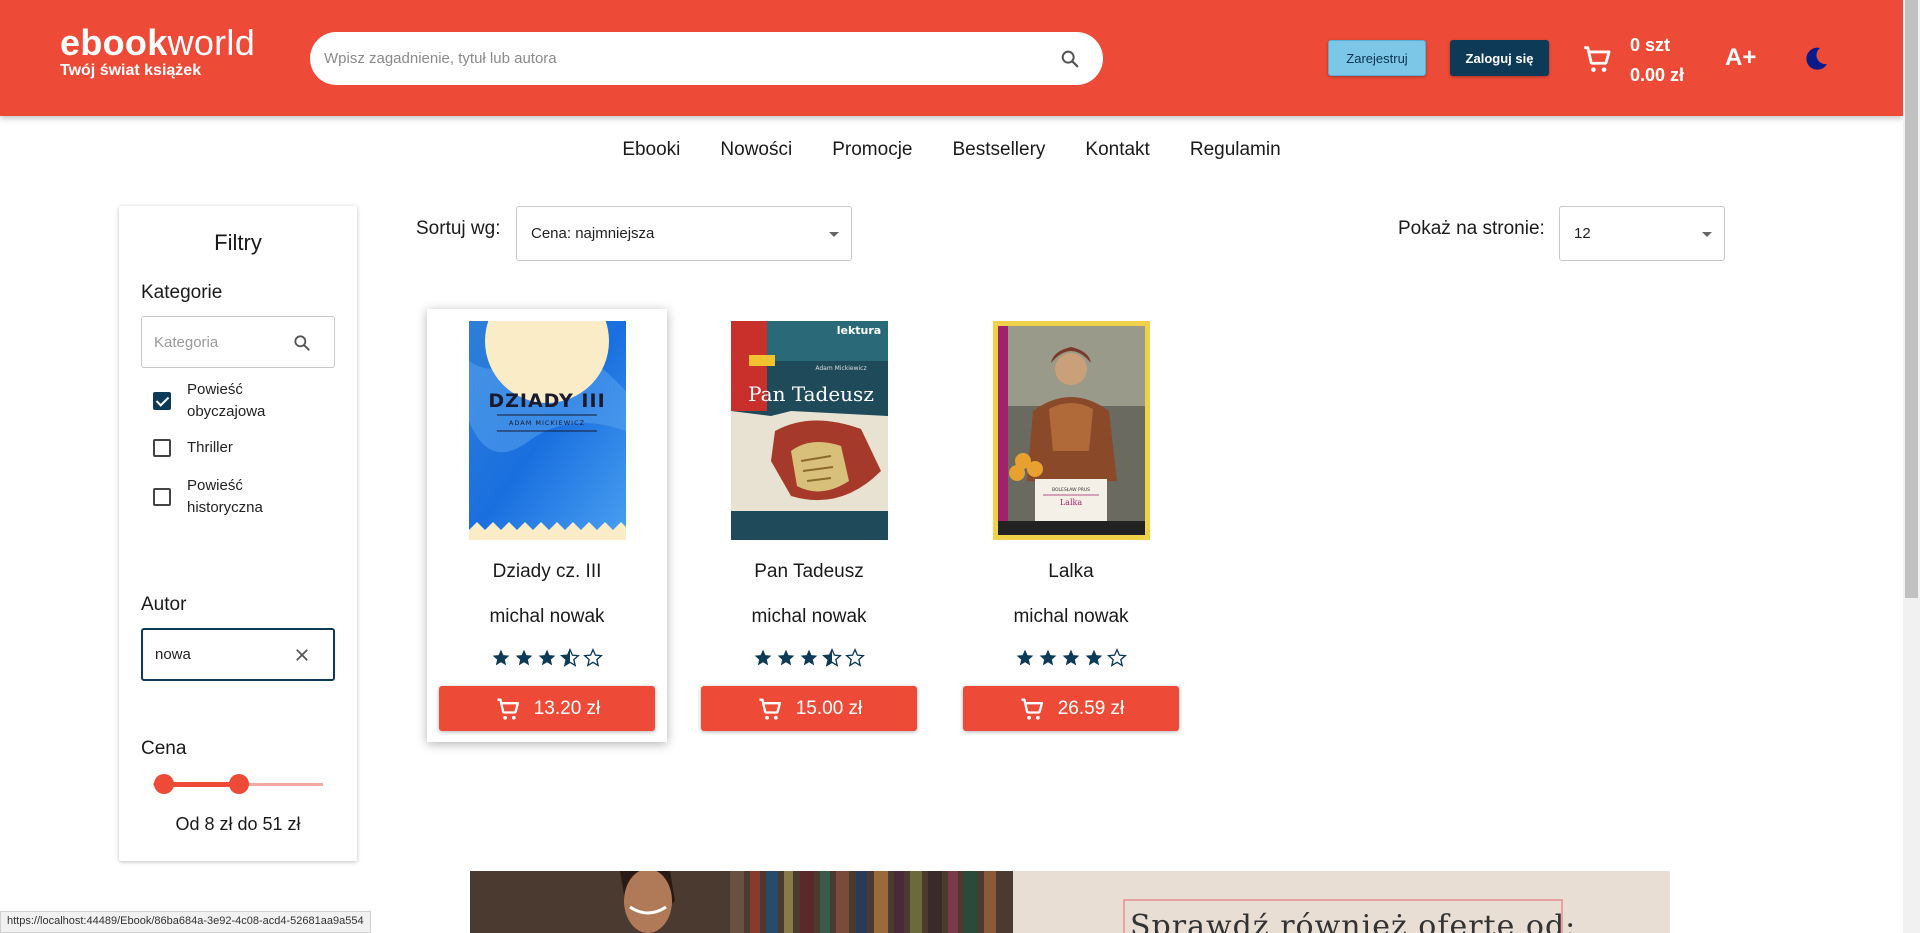 This screenshot has height=933, width=1920. What do you see at coordinates (1815, 59) in the screenshot?
I see `dark-mode-moon-icon` at bounding box center [1815, 59].